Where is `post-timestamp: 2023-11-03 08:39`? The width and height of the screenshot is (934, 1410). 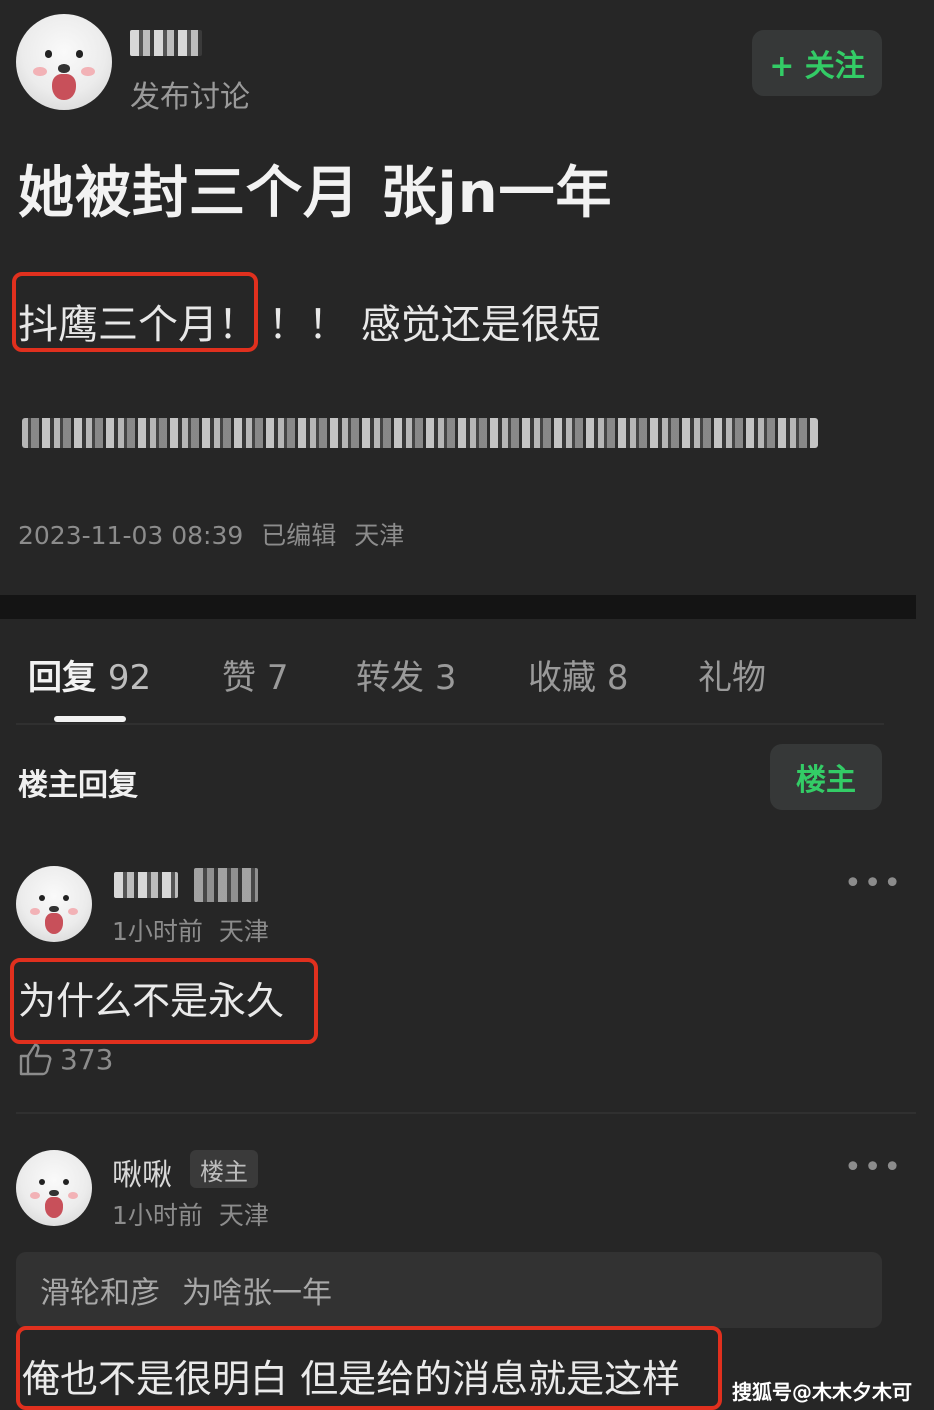
post-timestamp: 2023-11-03 08:39 is located at coordinates (131, 535).